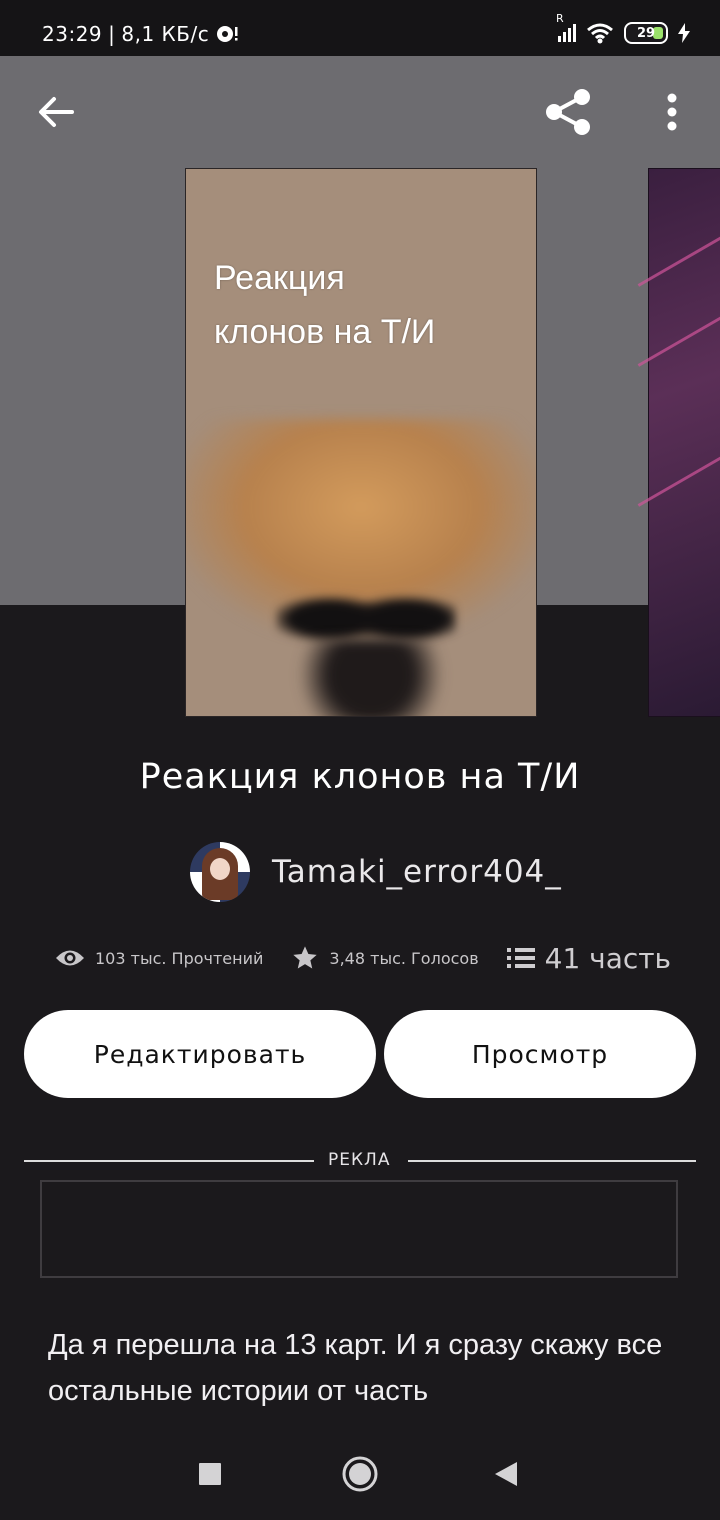 The height and width of the screenshot is (1520, 720). I want to click on preview-button: Просмотр, so click(540, 1054).